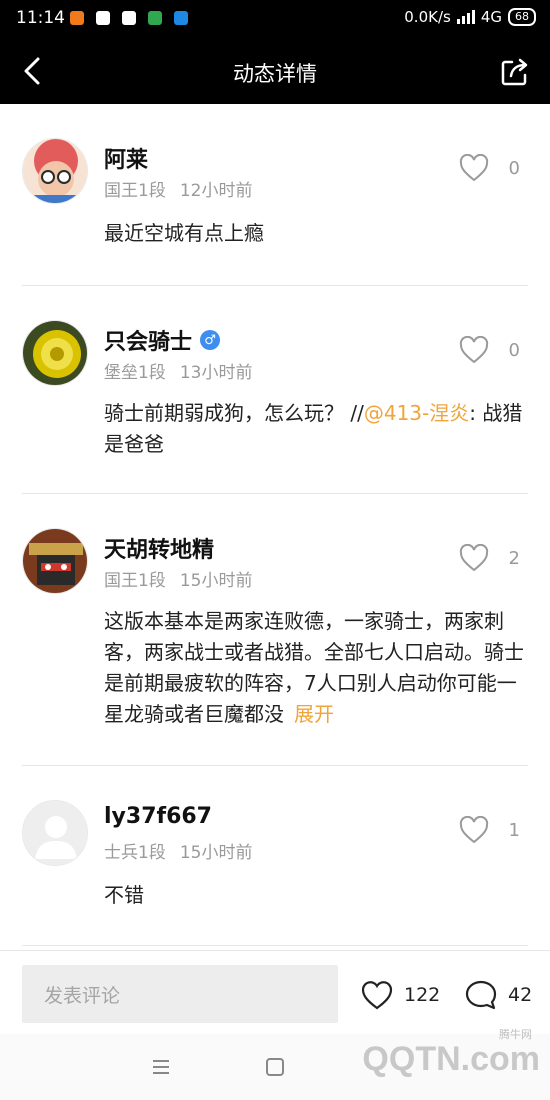  I want to click on male-icon: ♂, so click(210, 340).